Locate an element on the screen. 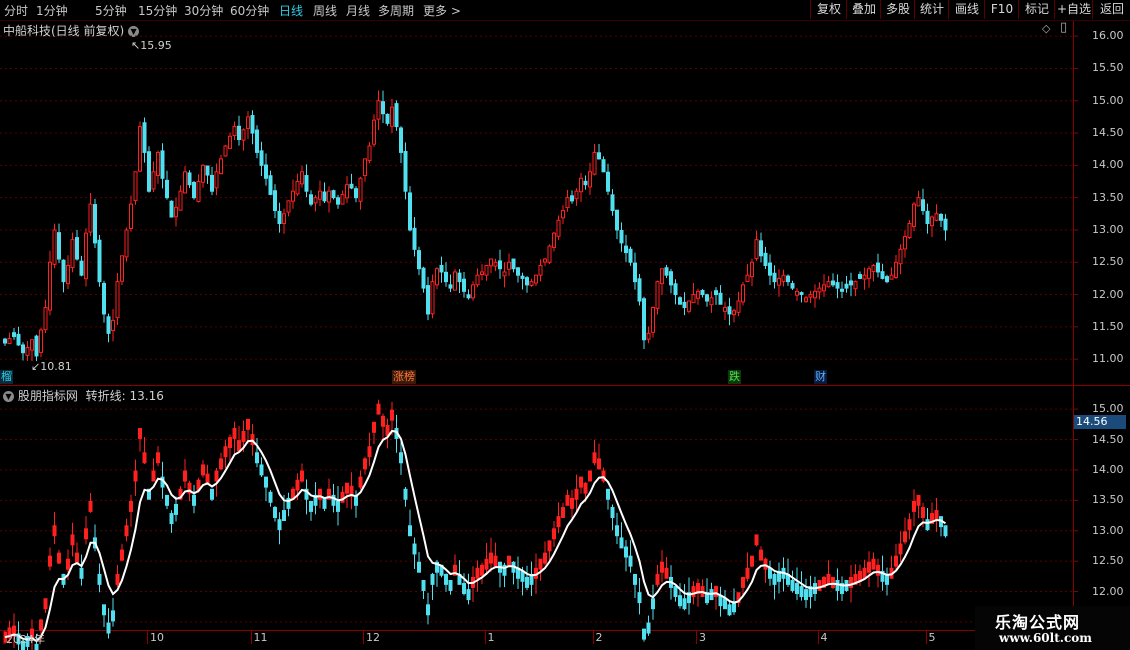 The image size is (1130, 650). month-tick is located at coordinates (147, 637).